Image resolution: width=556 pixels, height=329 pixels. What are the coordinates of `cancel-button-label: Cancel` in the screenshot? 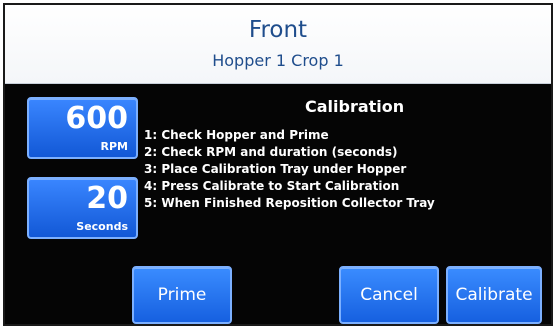 It's located at (389, 295).